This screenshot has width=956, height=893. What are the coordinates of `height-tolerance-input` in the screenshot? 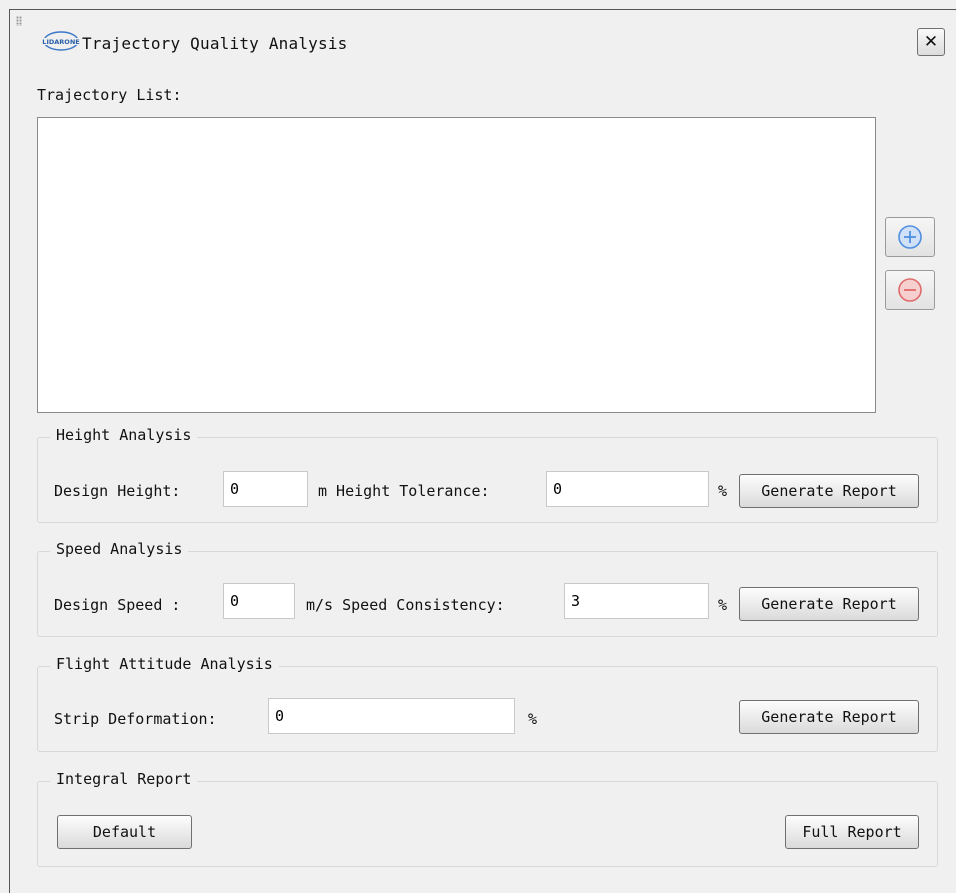 It's located at (627, 489).